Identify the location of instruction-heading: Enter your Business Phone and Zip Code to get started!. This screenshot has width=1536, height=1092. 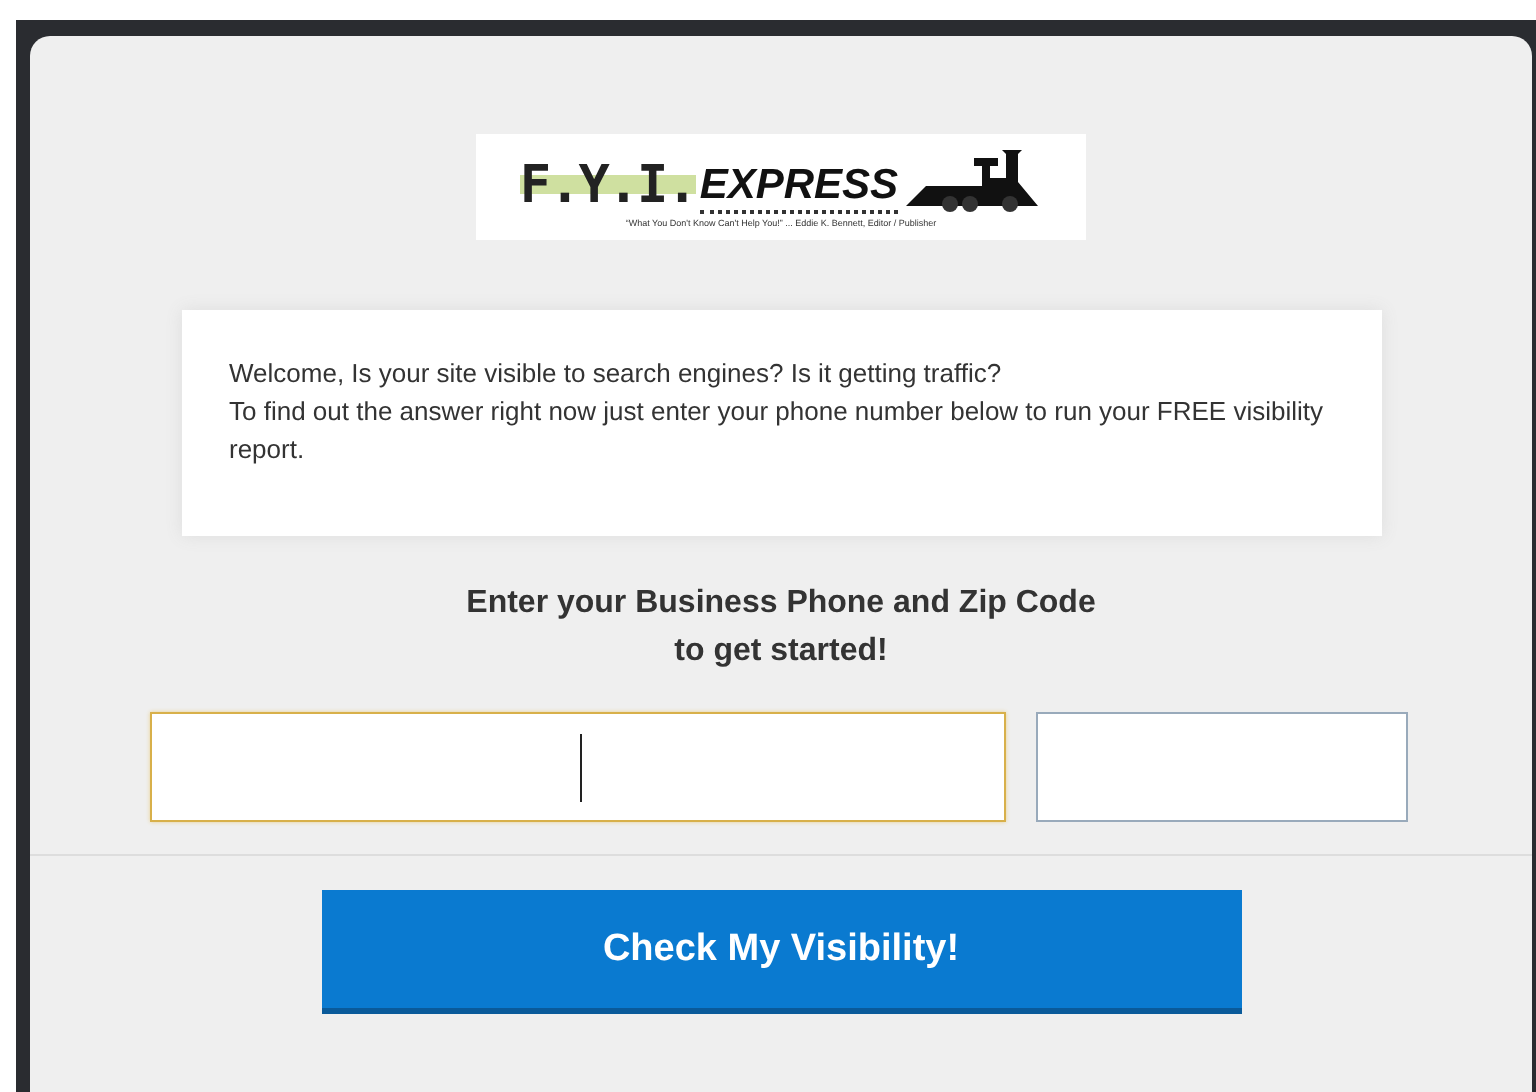
(781, 628).